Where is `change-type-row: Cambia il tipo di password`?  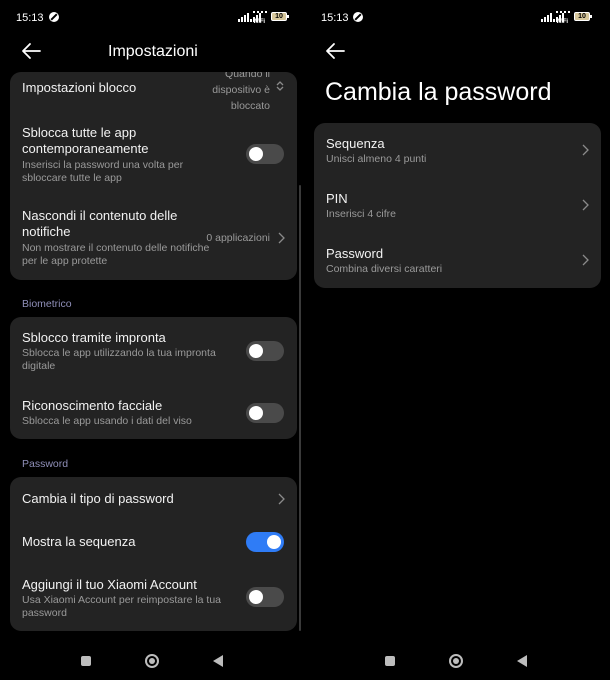 change-type-row: Cambia il tipo di password is located at coordinates (153, 499).